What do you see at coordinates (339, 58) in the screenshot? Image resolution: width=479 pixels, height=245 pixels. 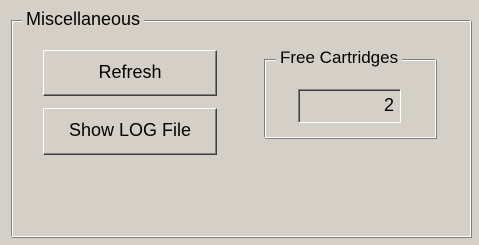 I see `free-cartridges-group-title: Free Cartridges` at bounding box center [339, 58].